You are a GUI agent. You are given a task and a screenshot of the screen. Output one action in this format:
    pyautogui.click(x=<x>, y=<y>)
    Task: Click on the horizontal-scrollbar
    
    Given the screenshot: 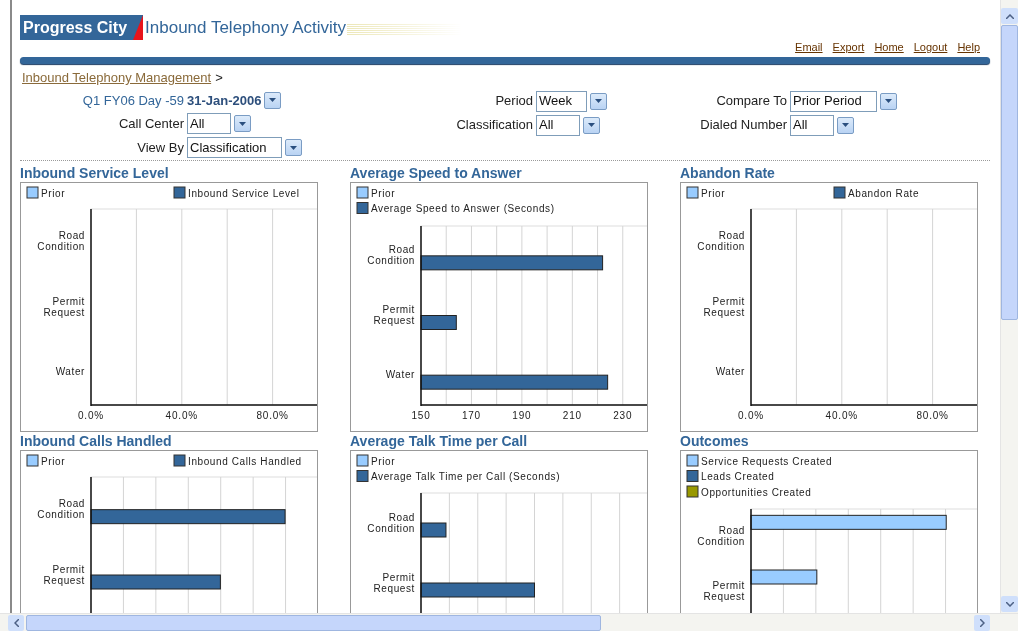 What is the action you would take?
    pyautogui.click(x=509, y=622)
    